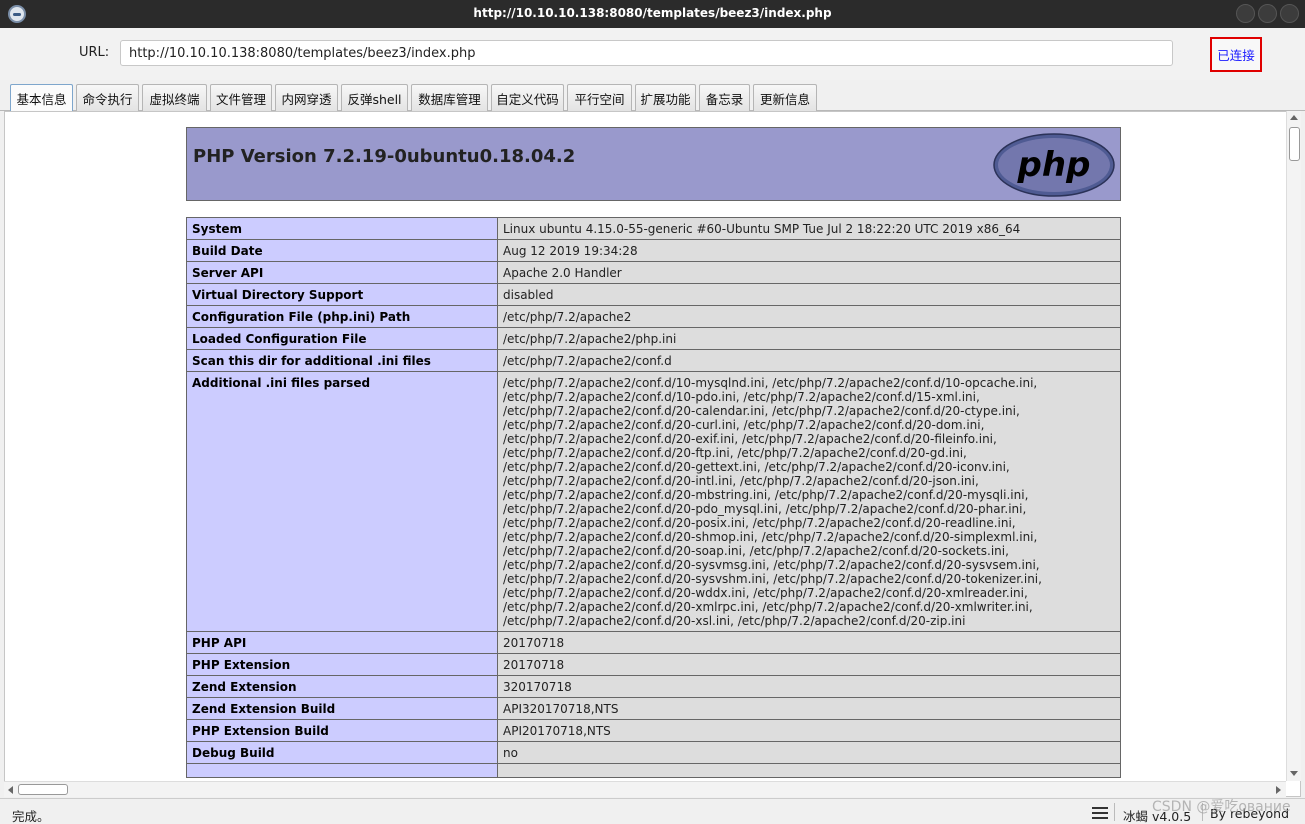  Describe the element at coordinates (1294, 773) in the screenshot. I see `scroll-down-arrow-icon` at that location.